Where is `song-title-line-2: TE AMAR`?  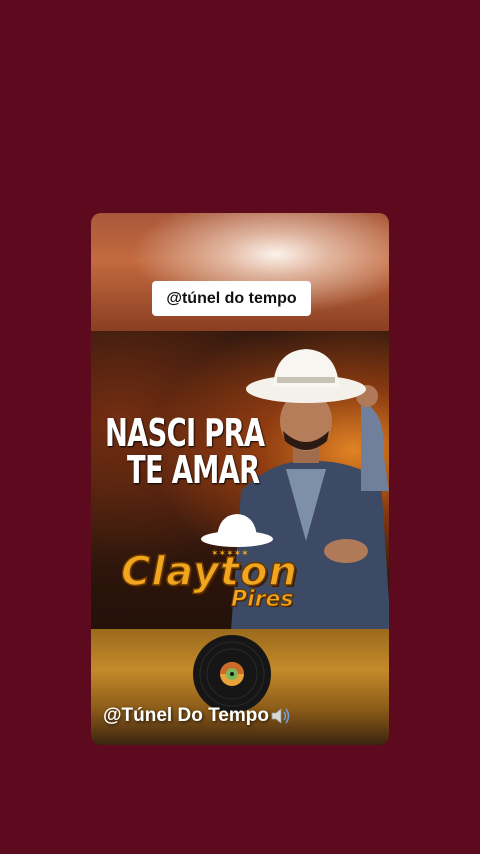 song-title-line-2: TE AMAR is located at coordinates (193, 470).